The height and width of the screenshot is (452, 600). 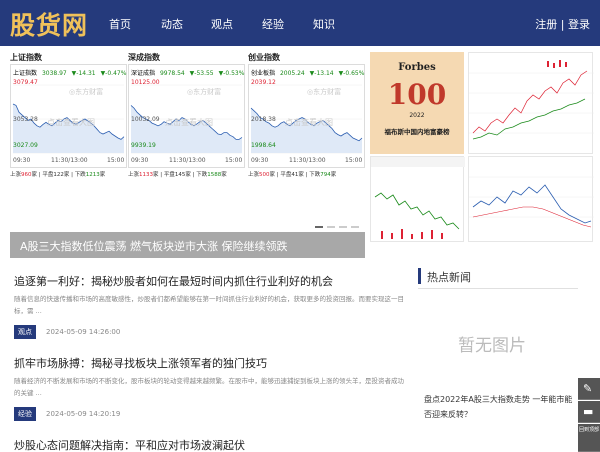 I want to click on index-min: 9939.19, so click(x=143, y=145).